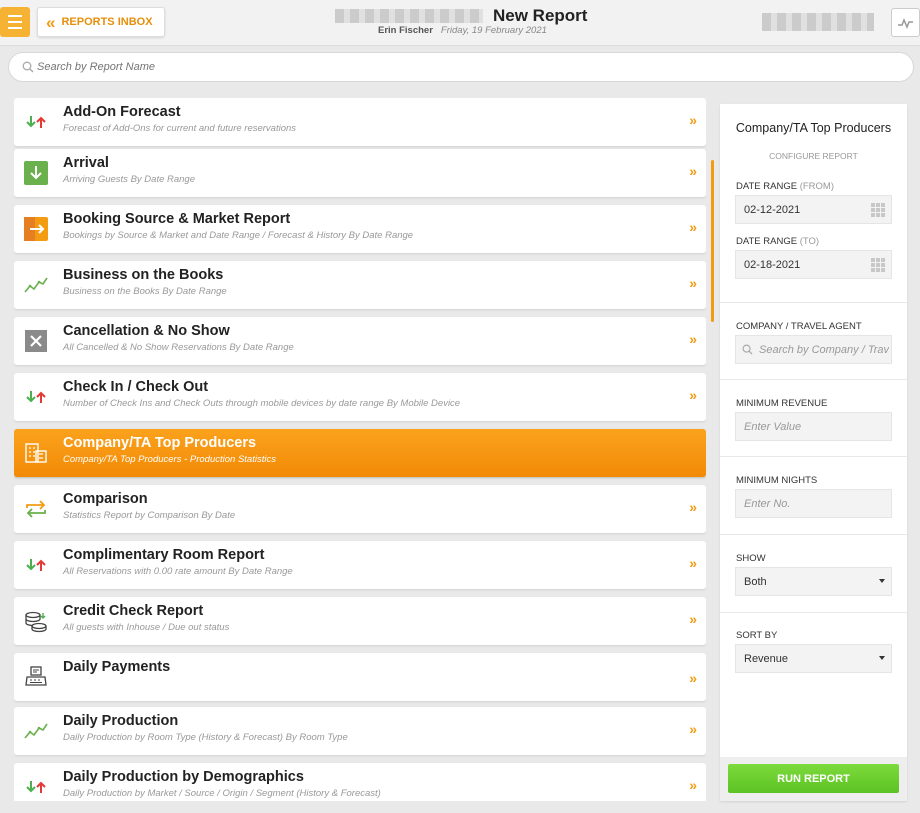  I want to click on date-from-value: 02-12-2021, so click(772, 209).